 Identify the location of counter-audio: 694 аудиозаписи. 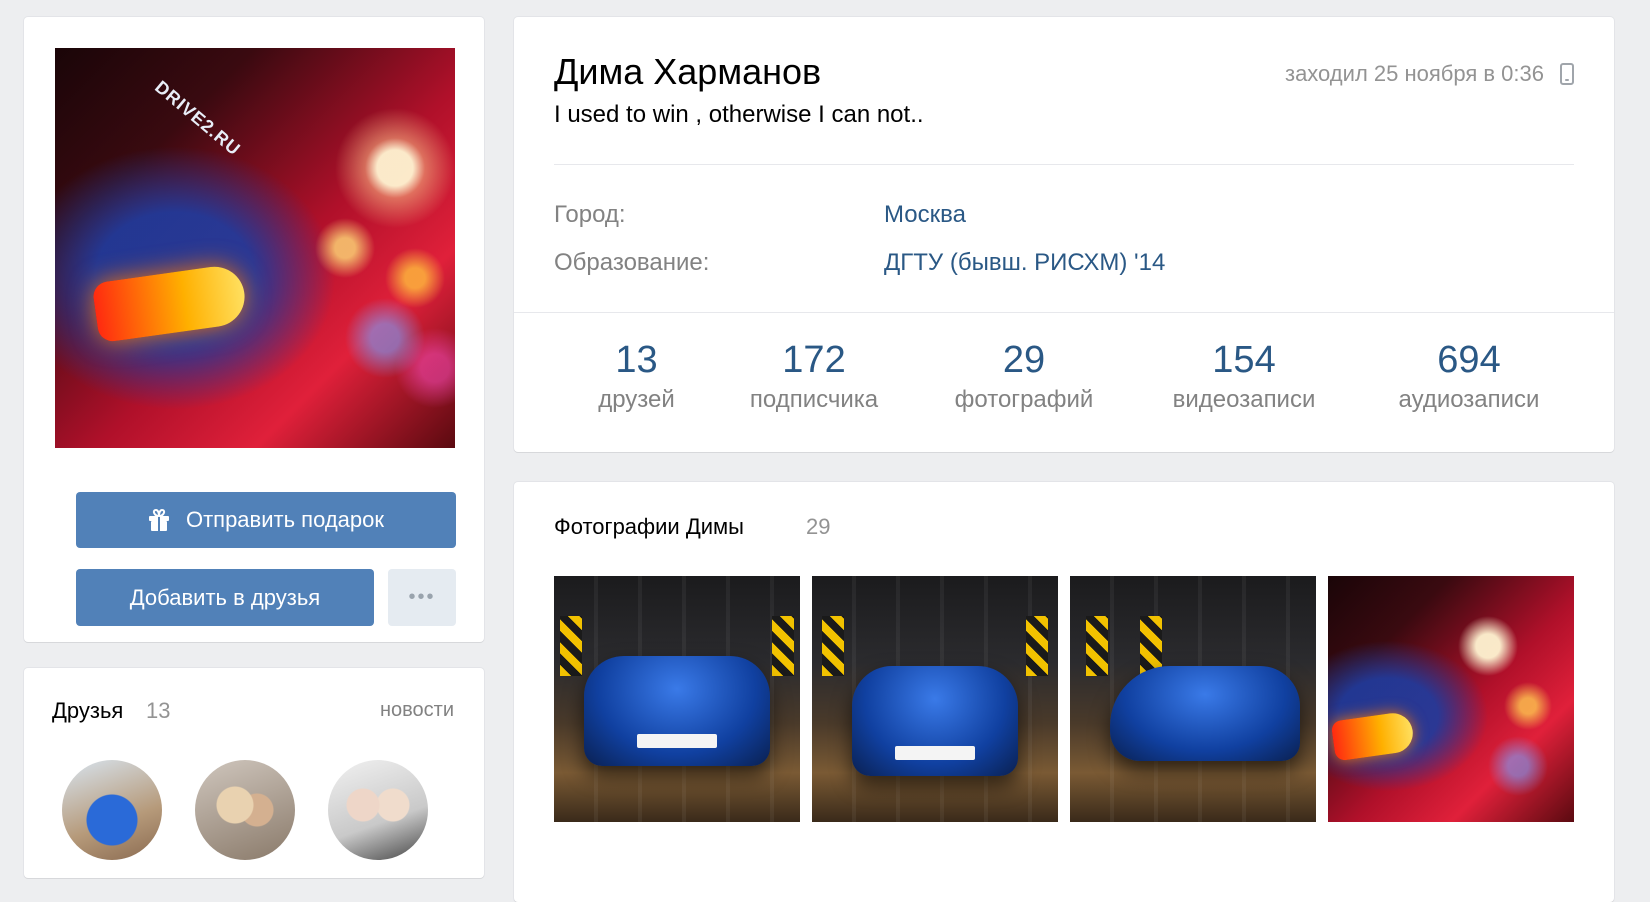
(1469, 377).